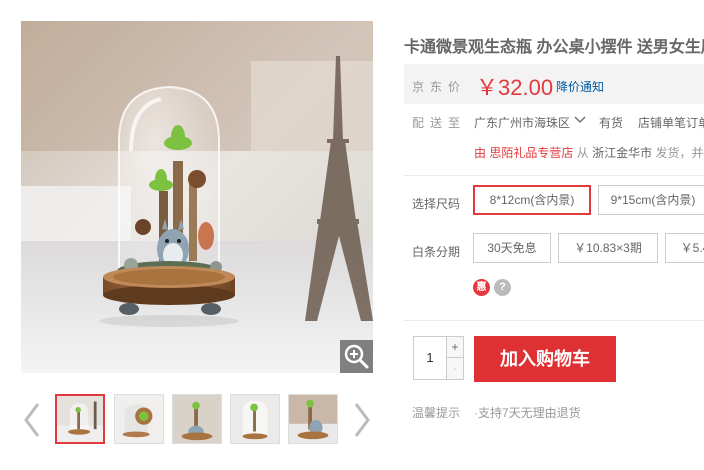 The width and height of the screenshot is (704, 470). Describe the element at coordinates (554, 47) in the screenshot. I see `product-title: 卡通微景观生态瓶 办公桌小摆件 送男女生朋` at that location.